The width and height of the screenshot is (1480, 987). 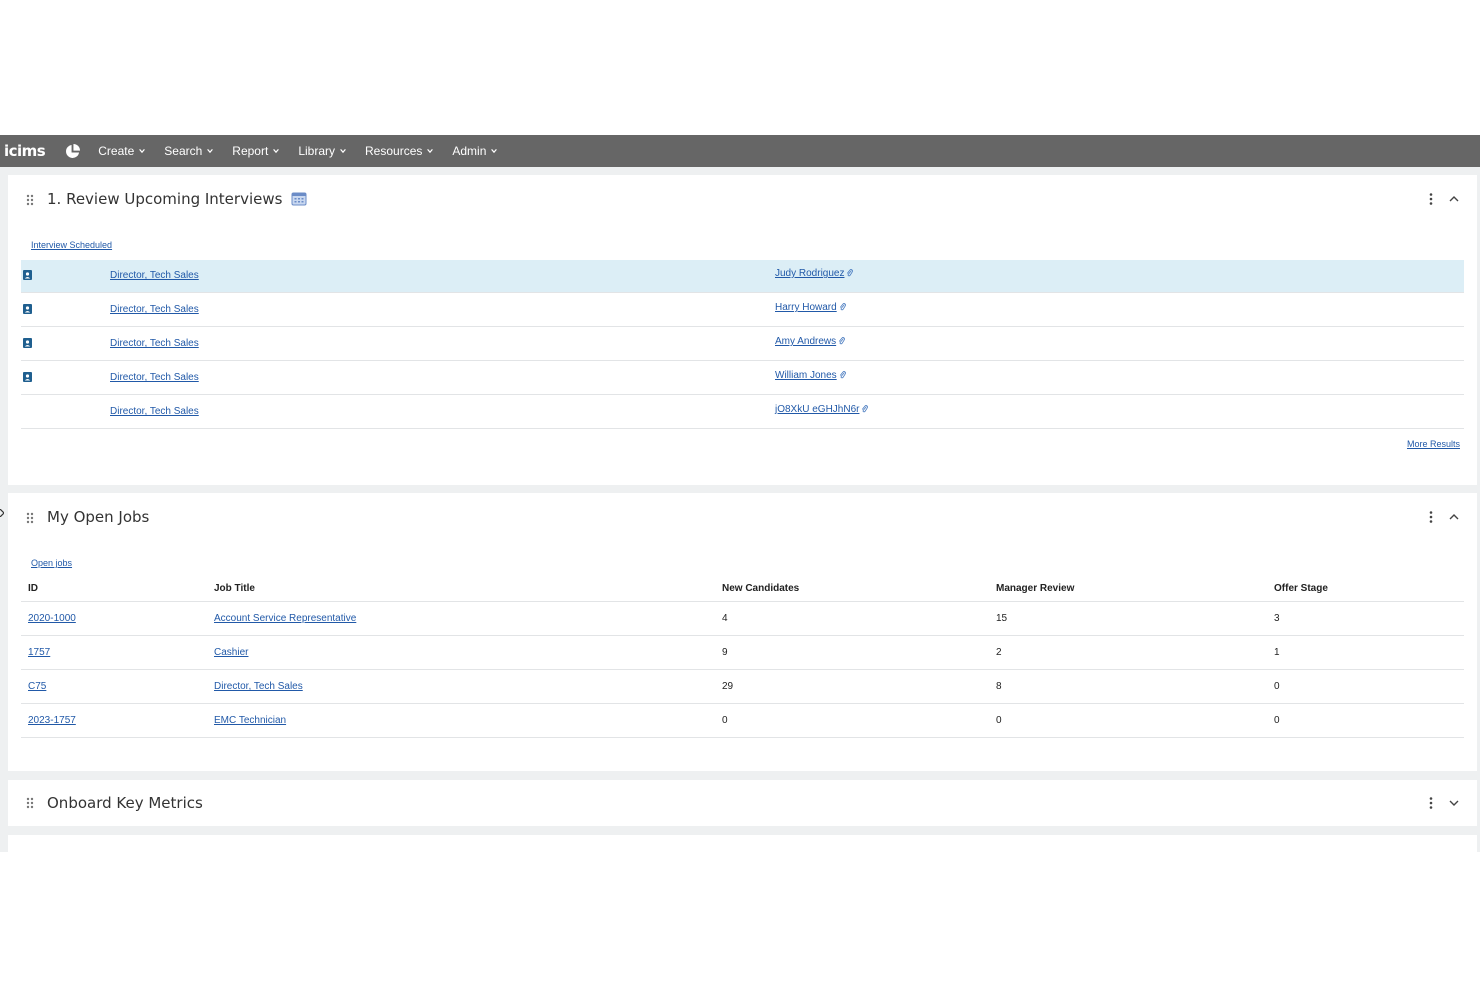 What do you see at coordinates (183, 151) in the screenshot?
I see `nav-search-label: Search` at bounding box center [183, 151].